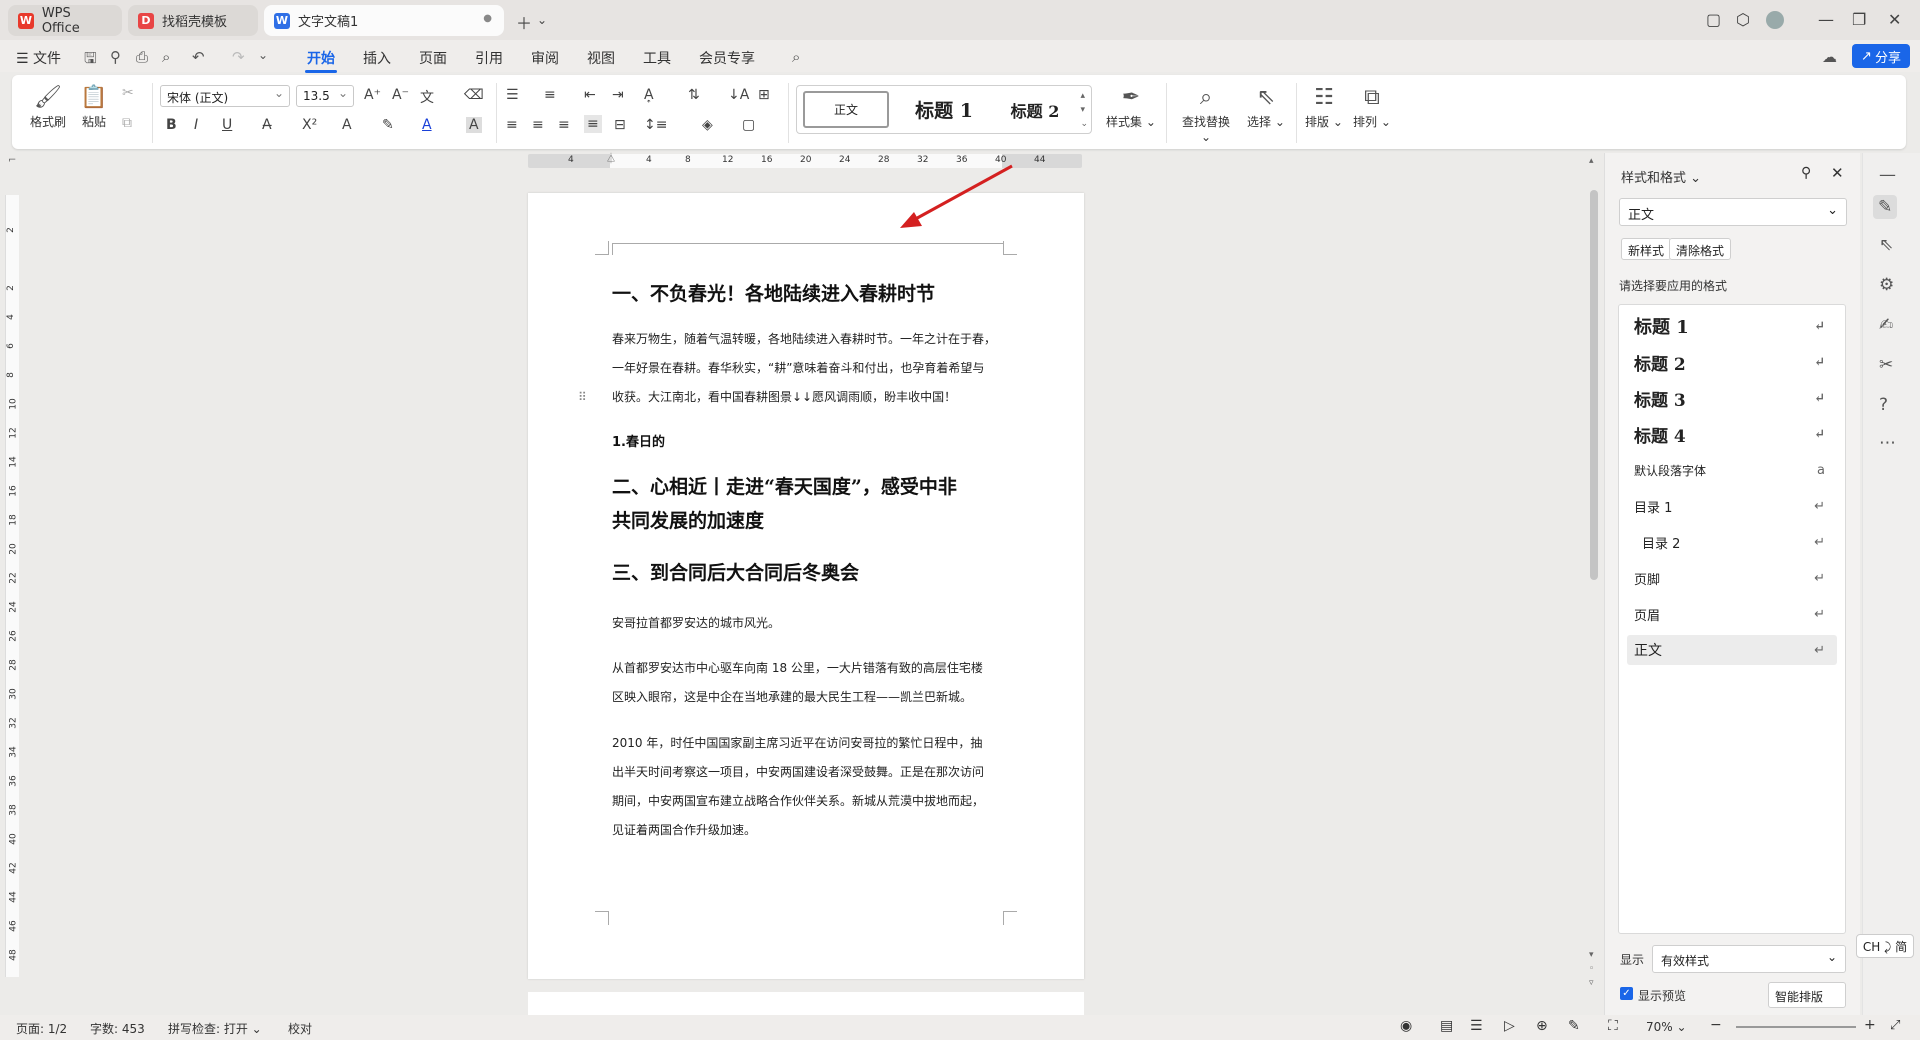 Image resolution: width=1920 pixels, height=1040 pixels. I want to click on word-count: 字数: 453, so click(117, 1028).